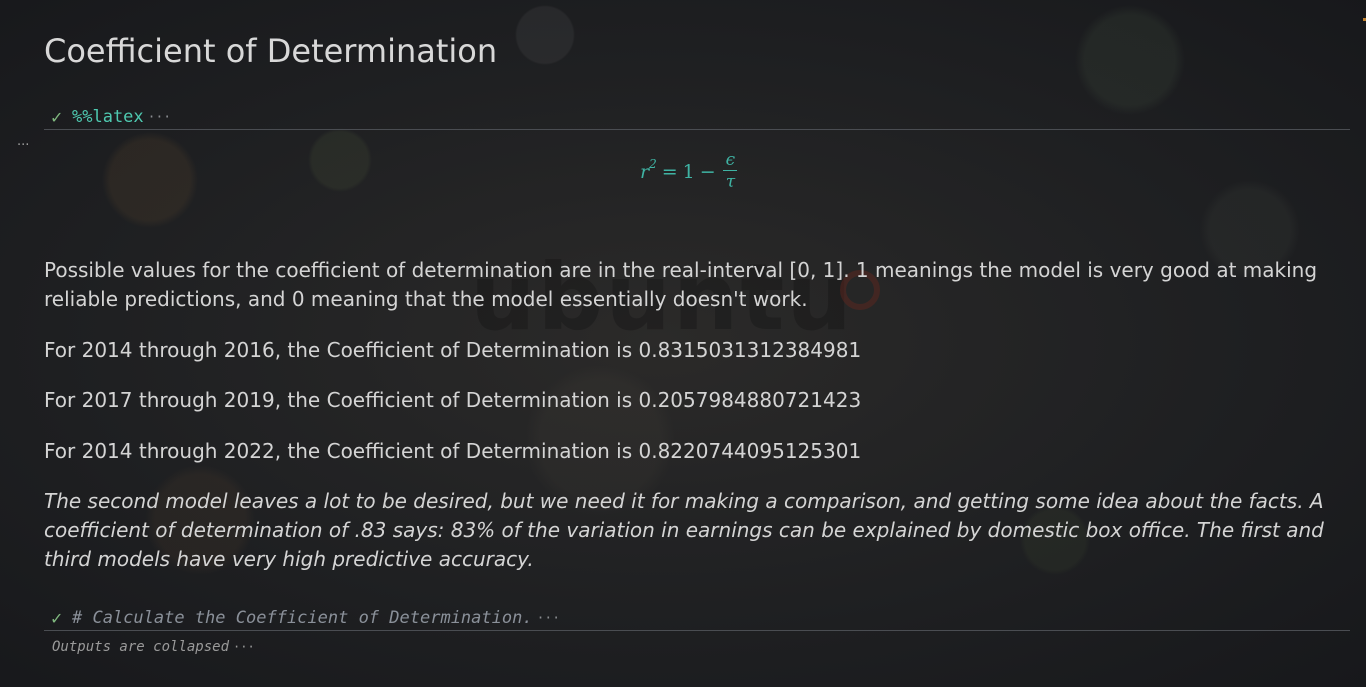 The width and height of the screenshot is (1366, 687). I want to click on page-title: Coefficient of Determination, so click(271, 51).